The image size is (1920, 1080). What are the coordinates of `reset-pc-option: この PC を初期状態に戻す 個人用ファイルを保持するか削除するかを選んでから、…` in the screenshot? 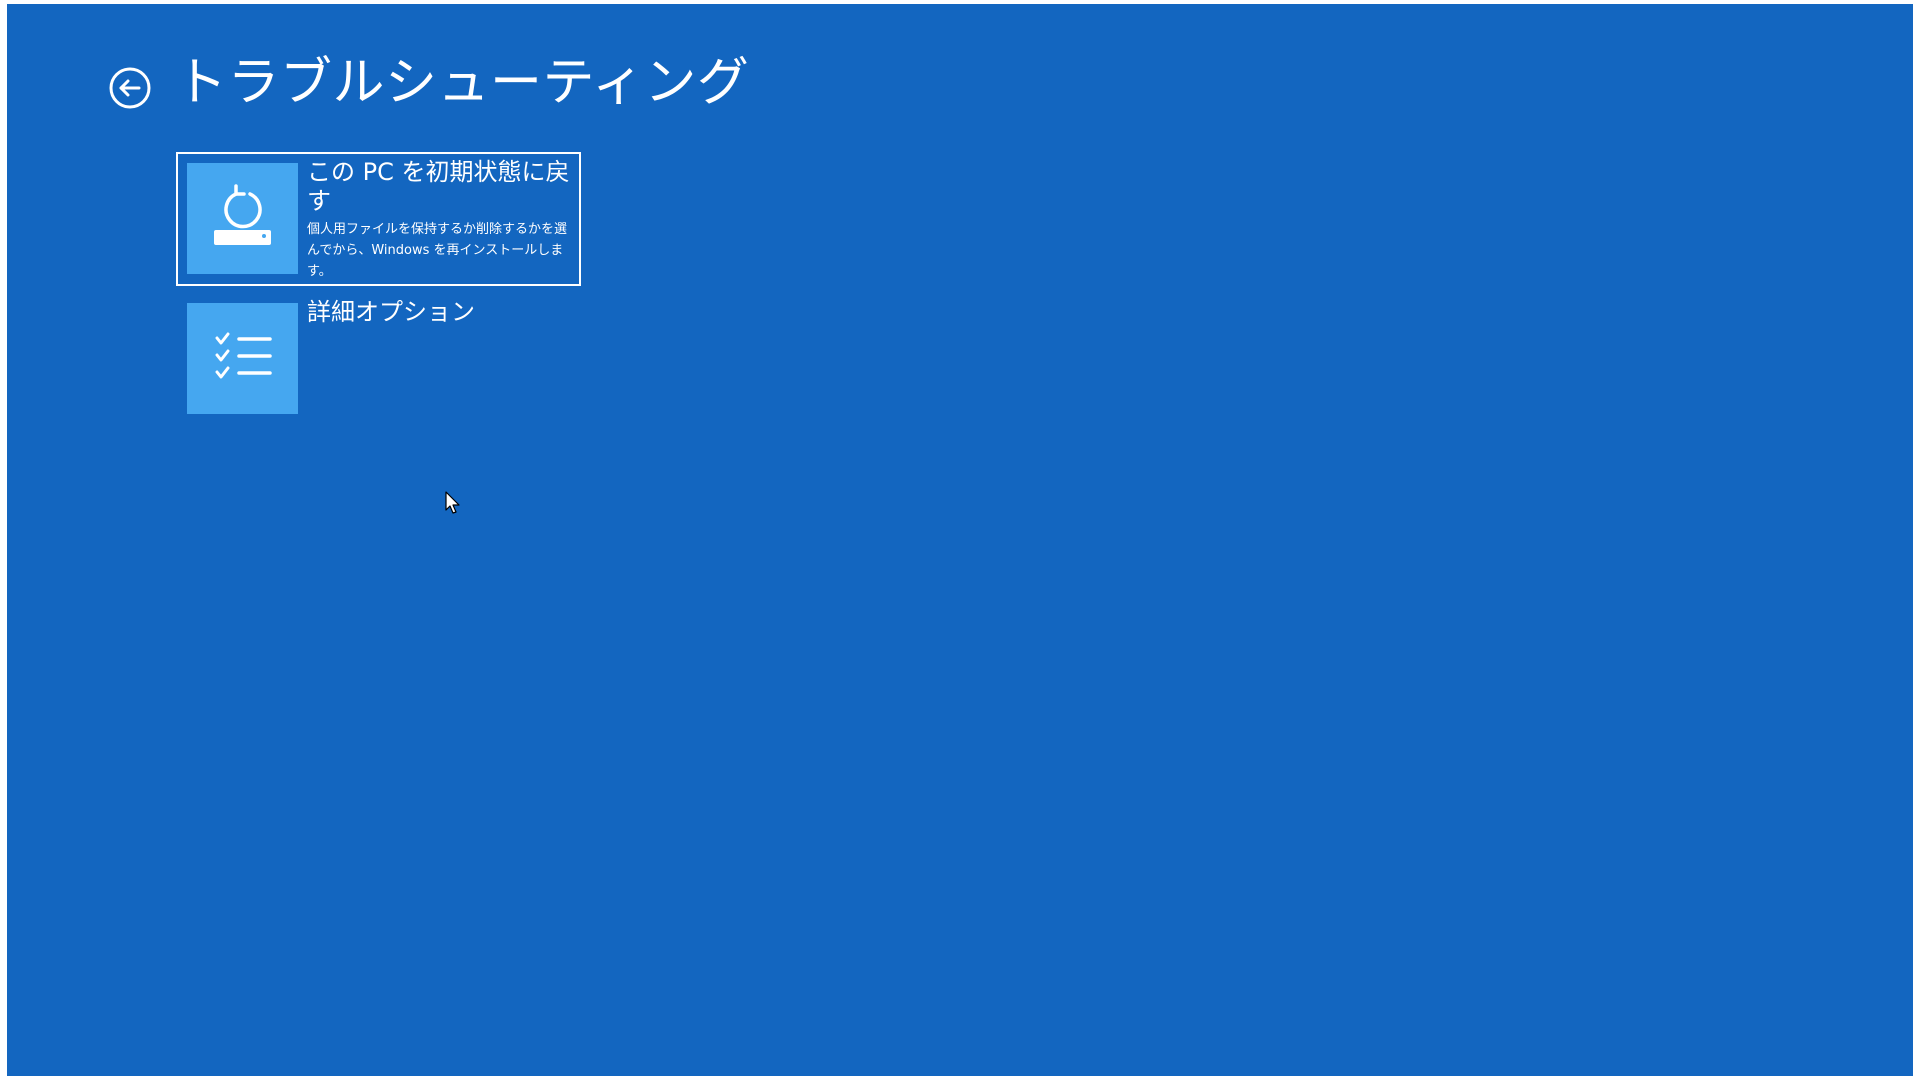 It's located at (378, 219).